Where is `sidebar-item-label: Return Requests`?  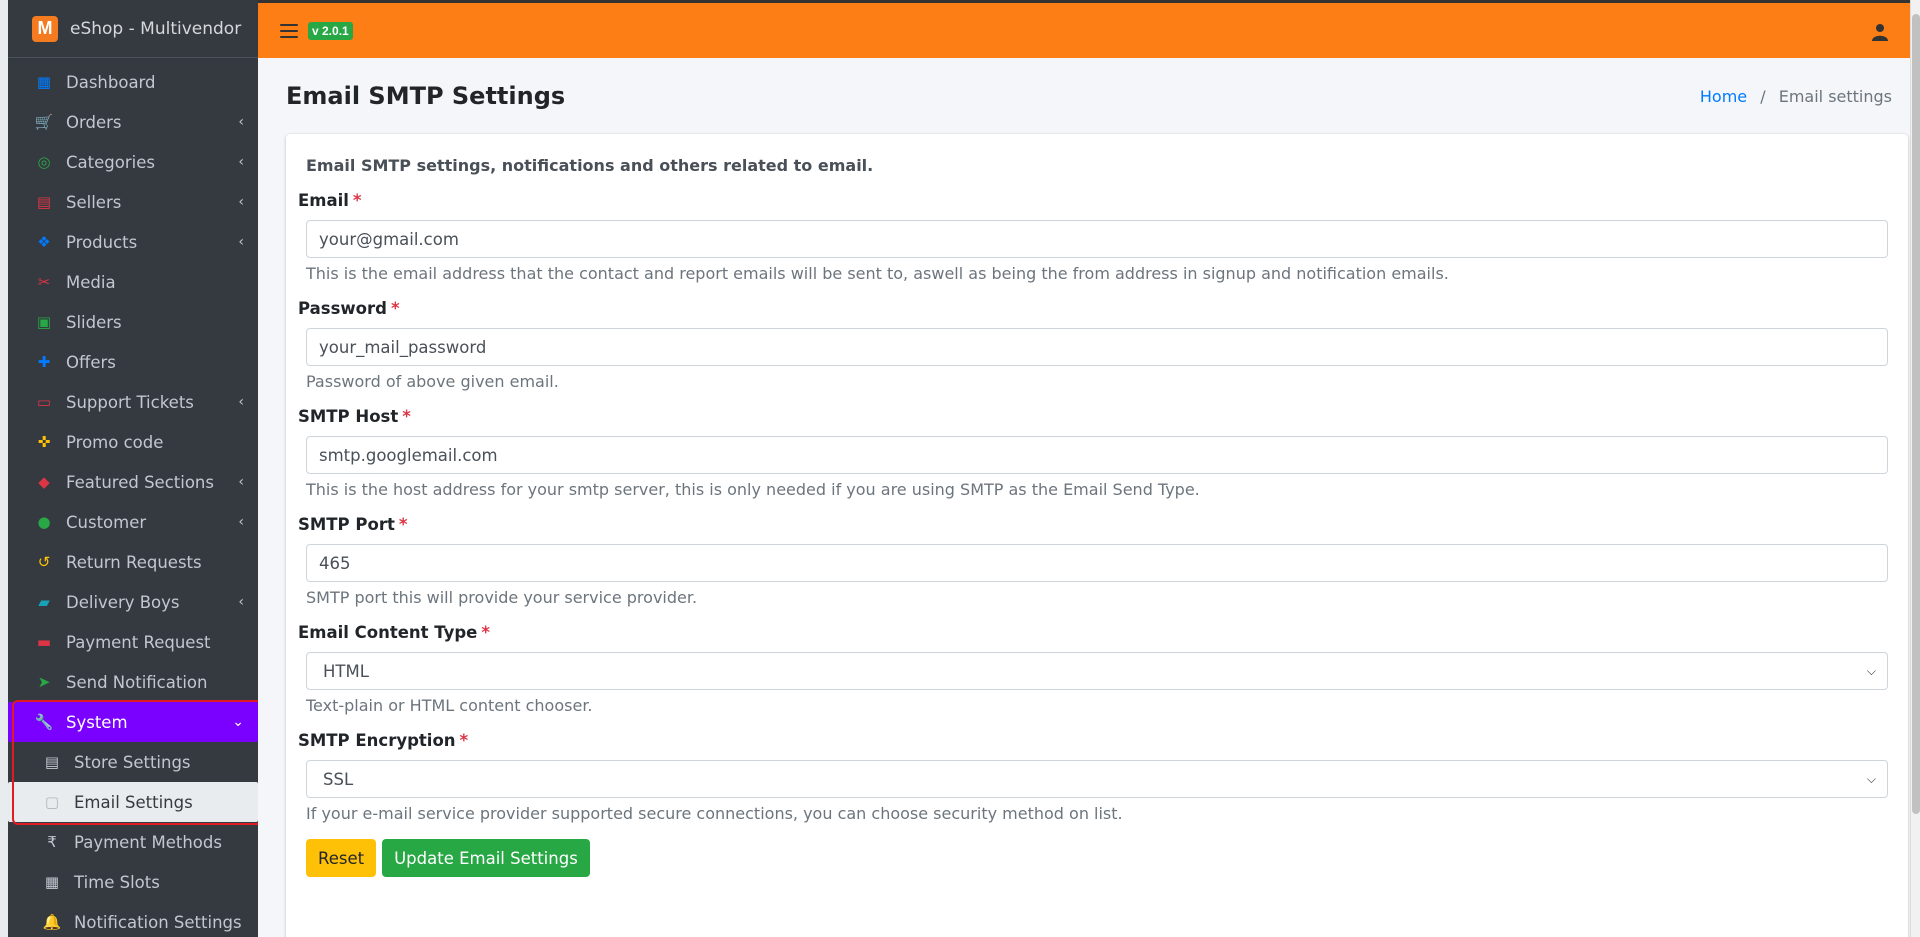 sidebar-item-label: Return Requests is located at coordinates (134, 562).